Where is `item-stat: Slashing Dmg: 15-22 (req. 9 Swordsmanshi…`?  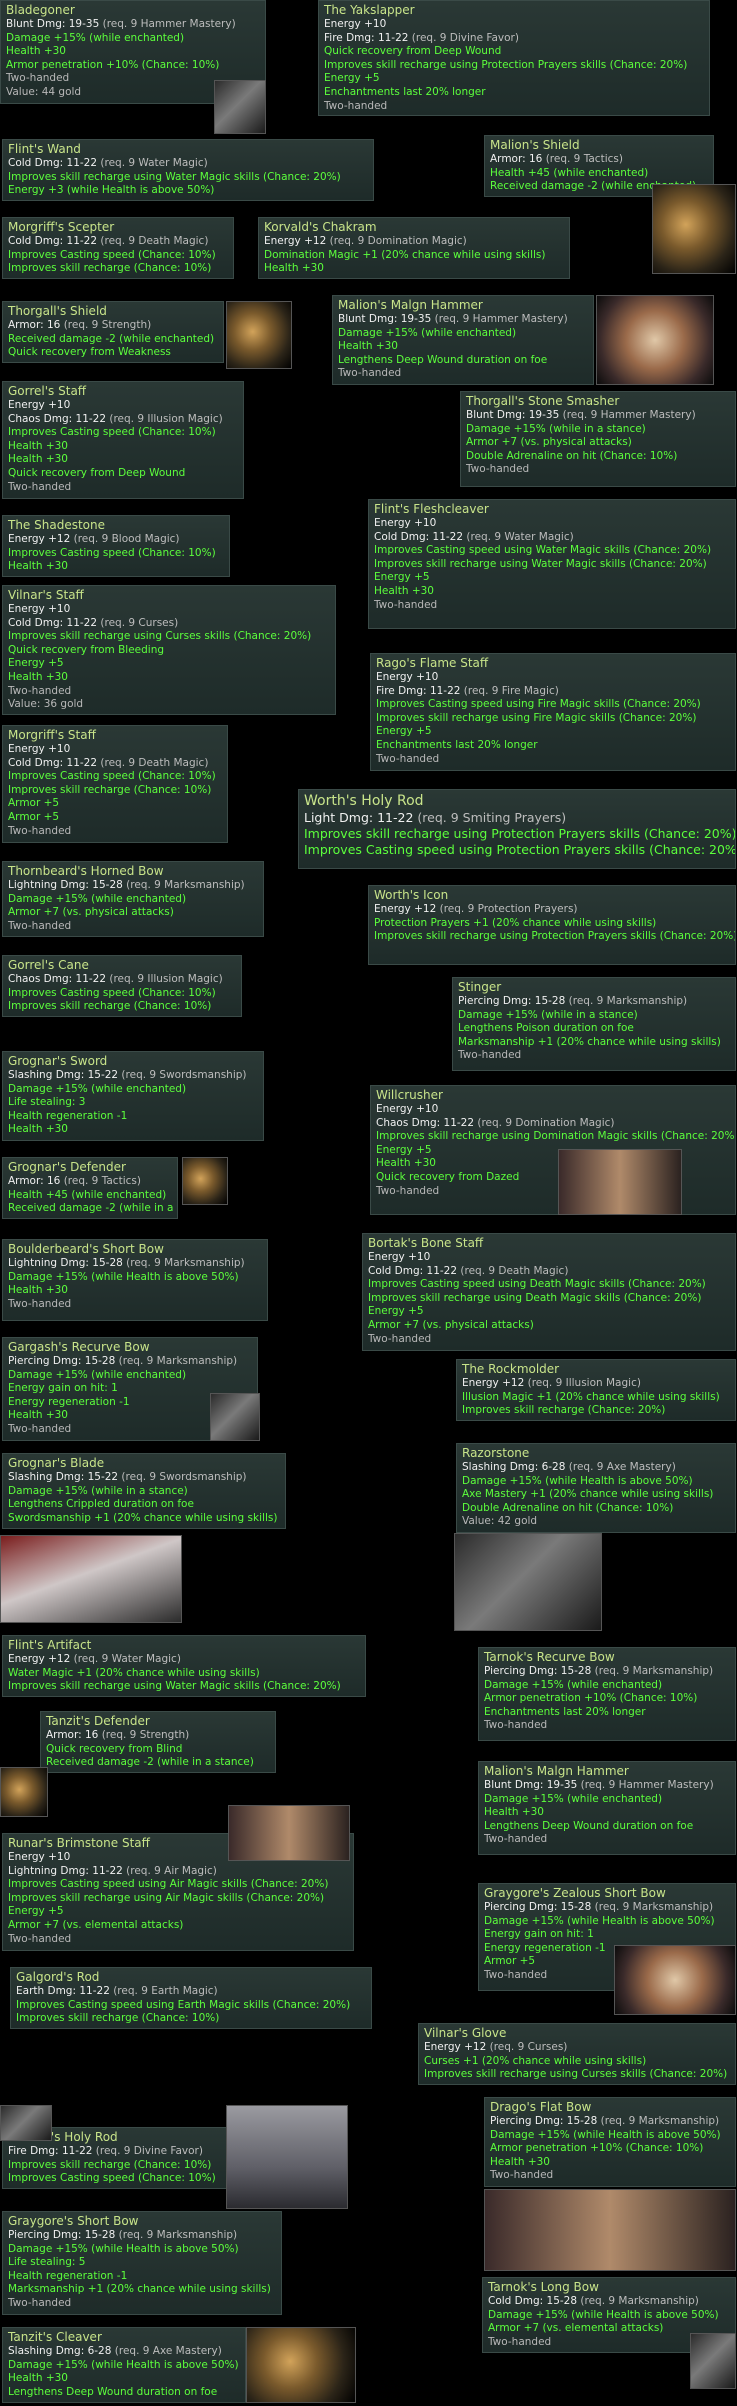 item-stat: Slashing Dmg: 15-22 (req. 9 Swordsmanshi… is located at coordinates (133, 1076).